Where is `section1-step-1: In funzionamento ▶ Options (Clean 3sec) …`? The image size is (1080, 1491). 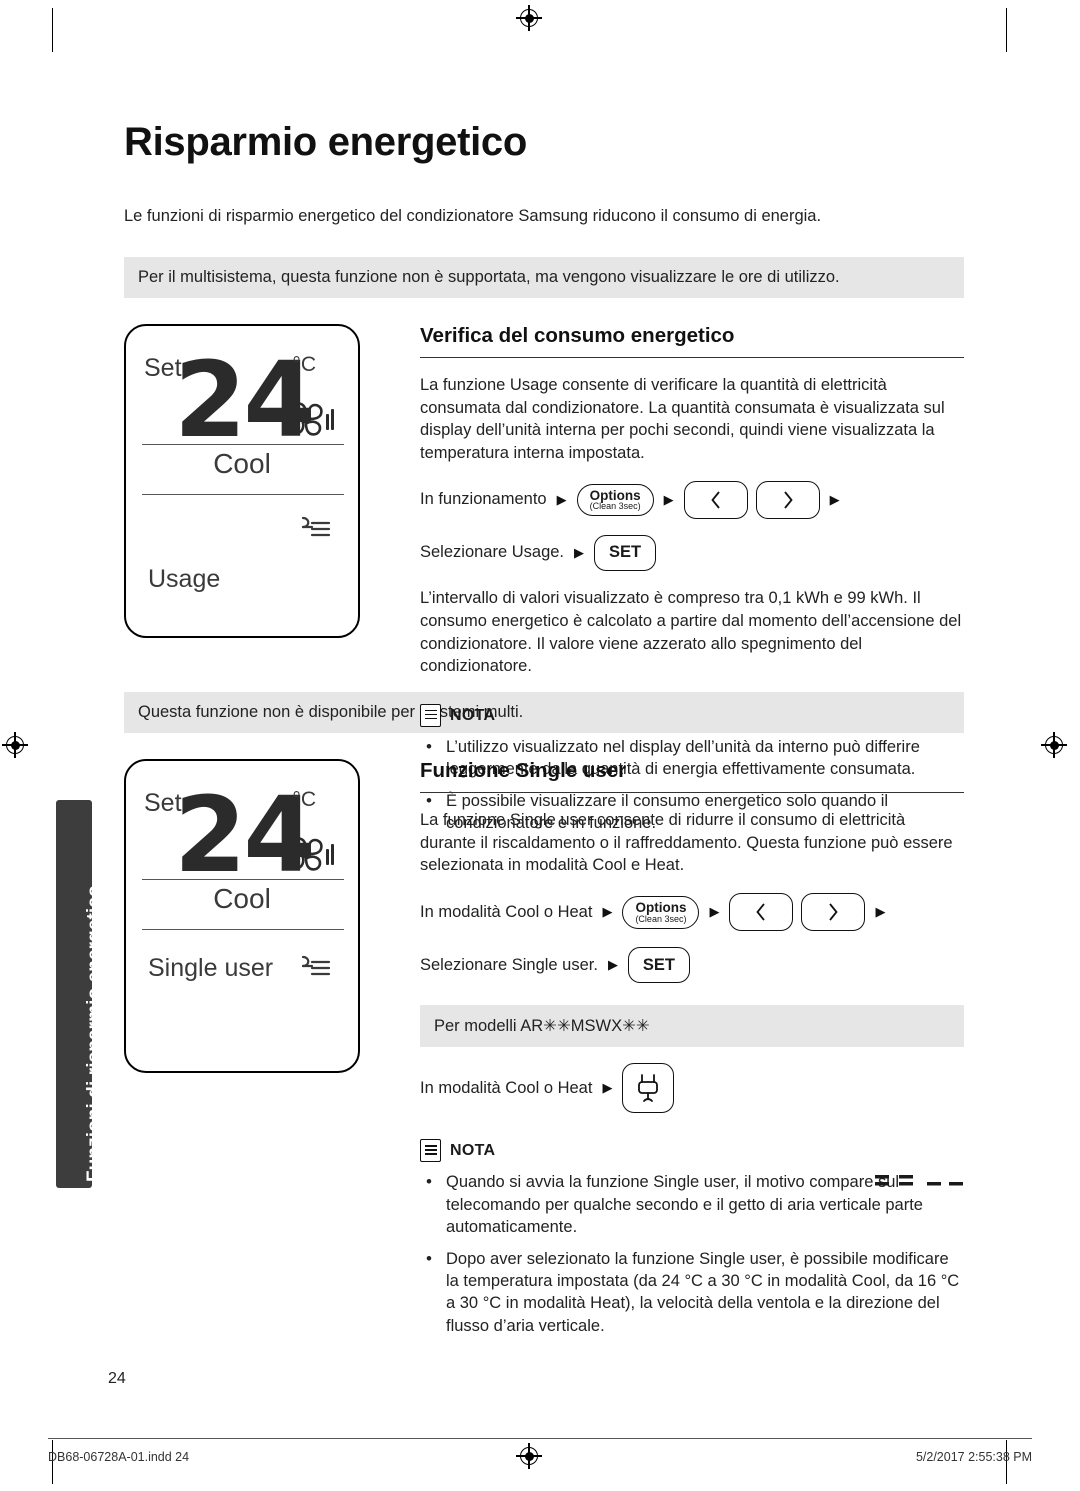 section1-step-1: In funzionamento ▶ Options (Clean 3sec) … is located at coordinates (692, 499).